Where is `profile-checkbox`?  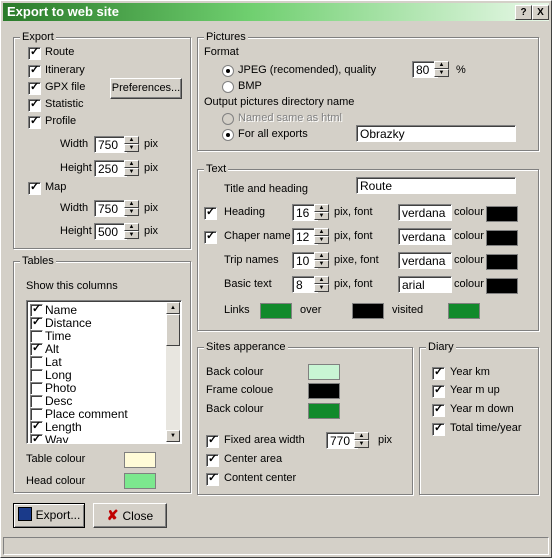 profile-checkbox is located at coordinates (34, 121).